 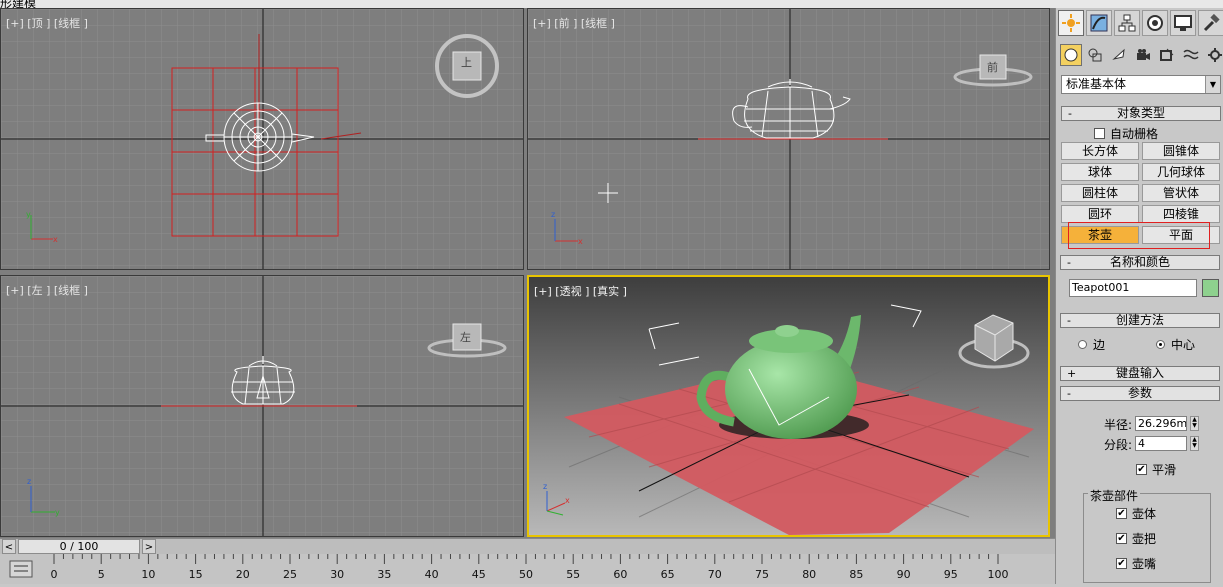 I want to click on autogrid-checkbox: 自动栅格, so click(x=1126, y=133).